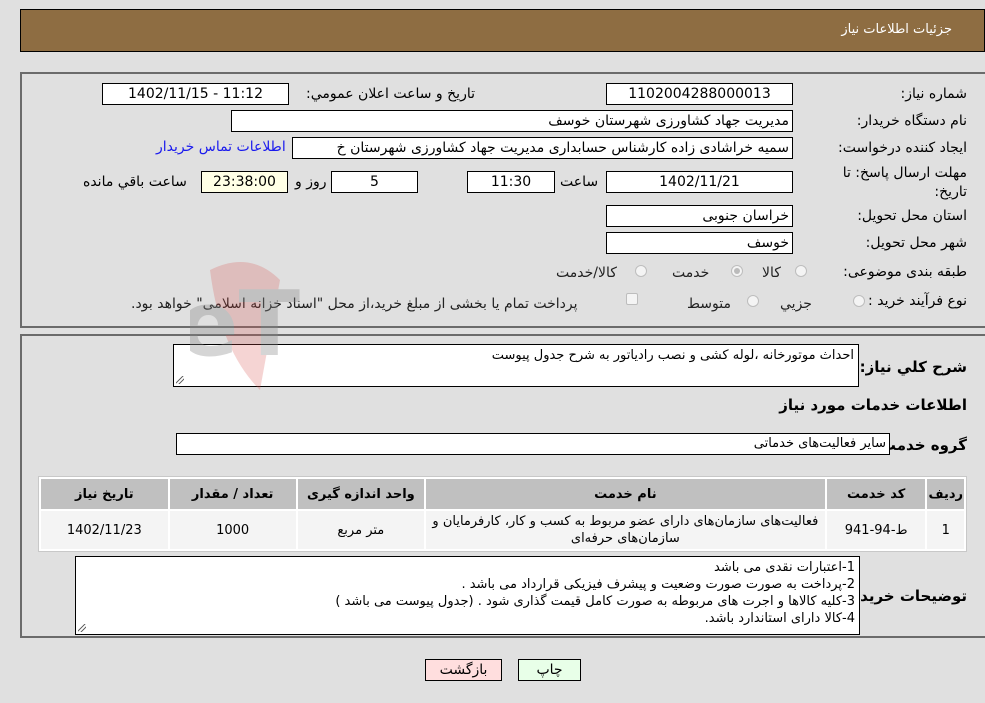 The height and width of the screenshot is (703, 985). Describe the element at coordinates (876, 530) in the screenshot. I see `cell-service-code: ط-94-941` at that location.